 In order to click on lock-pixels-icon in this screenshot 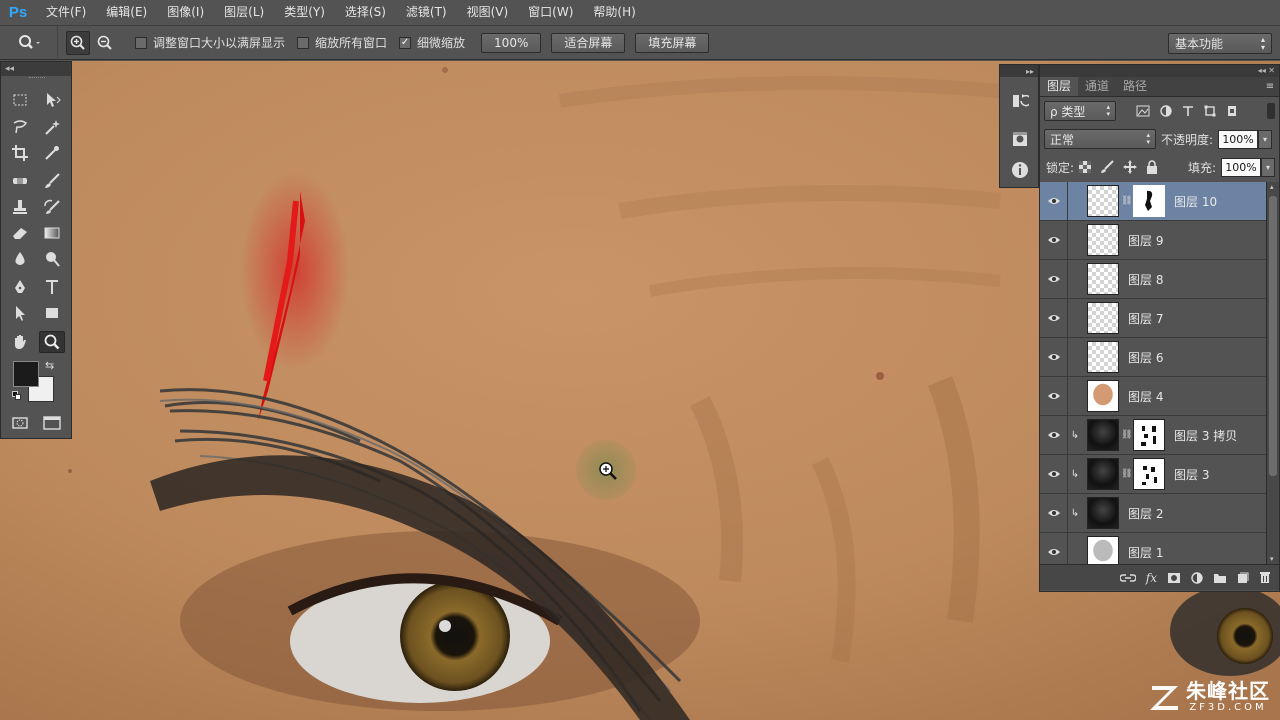, I will do `click(1107, 167)`.